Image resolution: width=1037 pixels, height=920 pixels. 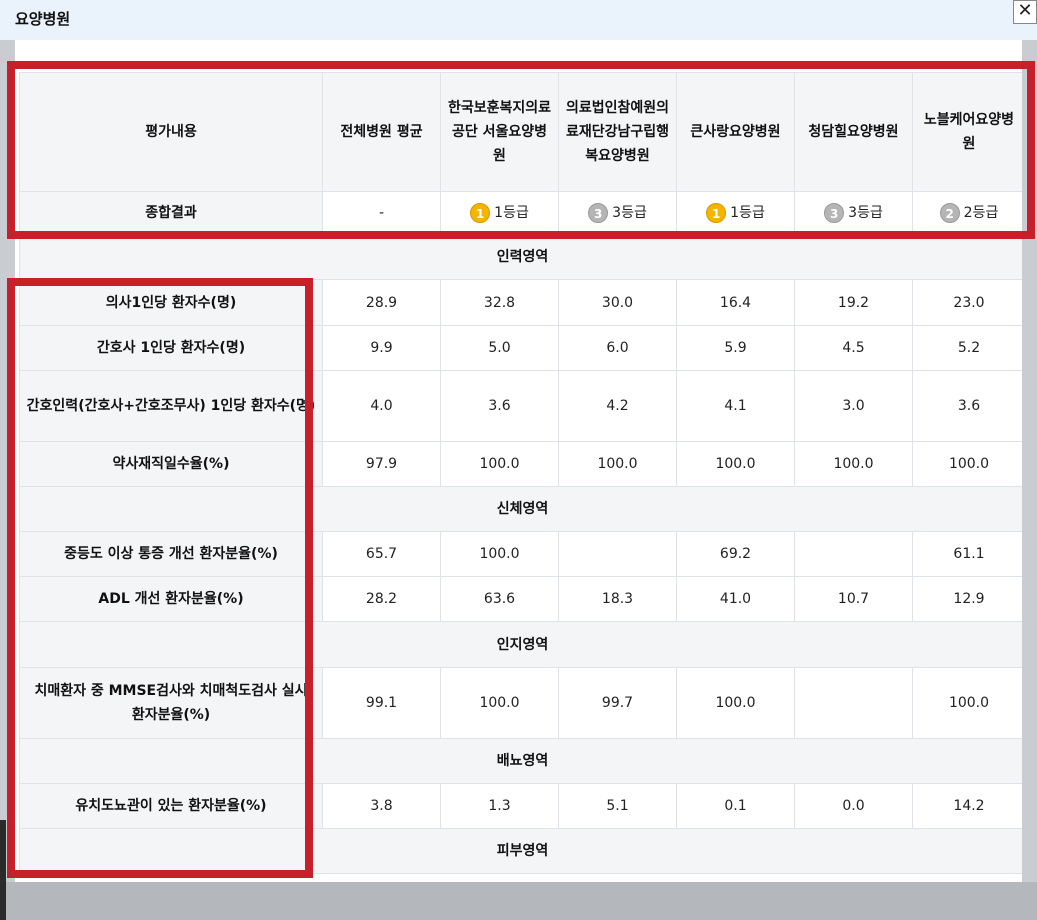 What do you see at coordinates (43, 19) in the screenshot?
I see `dialog-title: 요양병원` at bounding box center [43, 19].